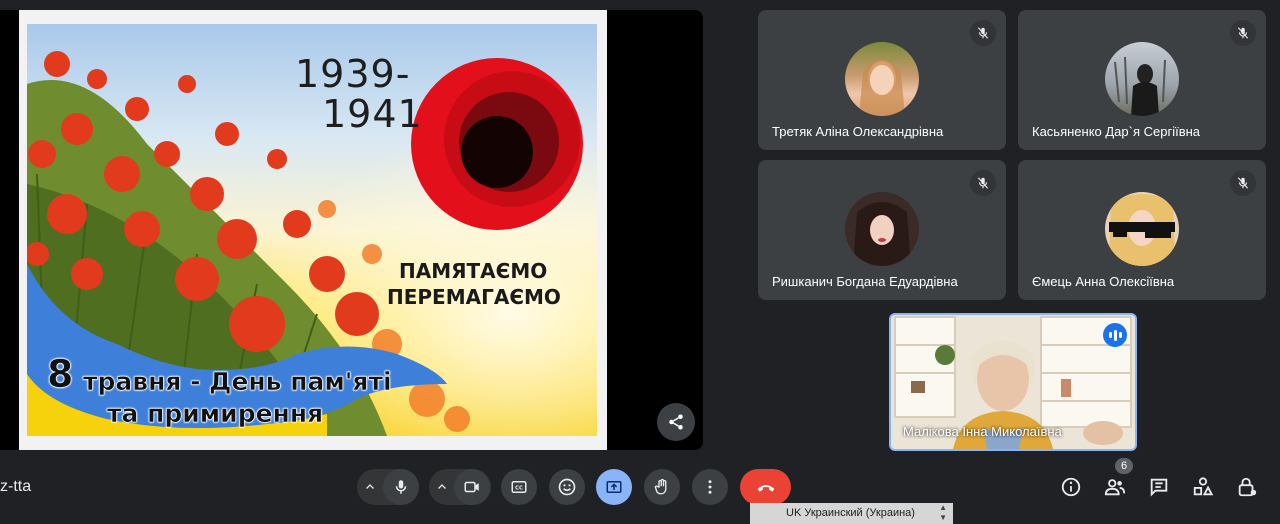 This screenshot has height=524, width=1280. I want to click on active-speaker-name: Малікова Інна Миколаївна, so click(982, 431).